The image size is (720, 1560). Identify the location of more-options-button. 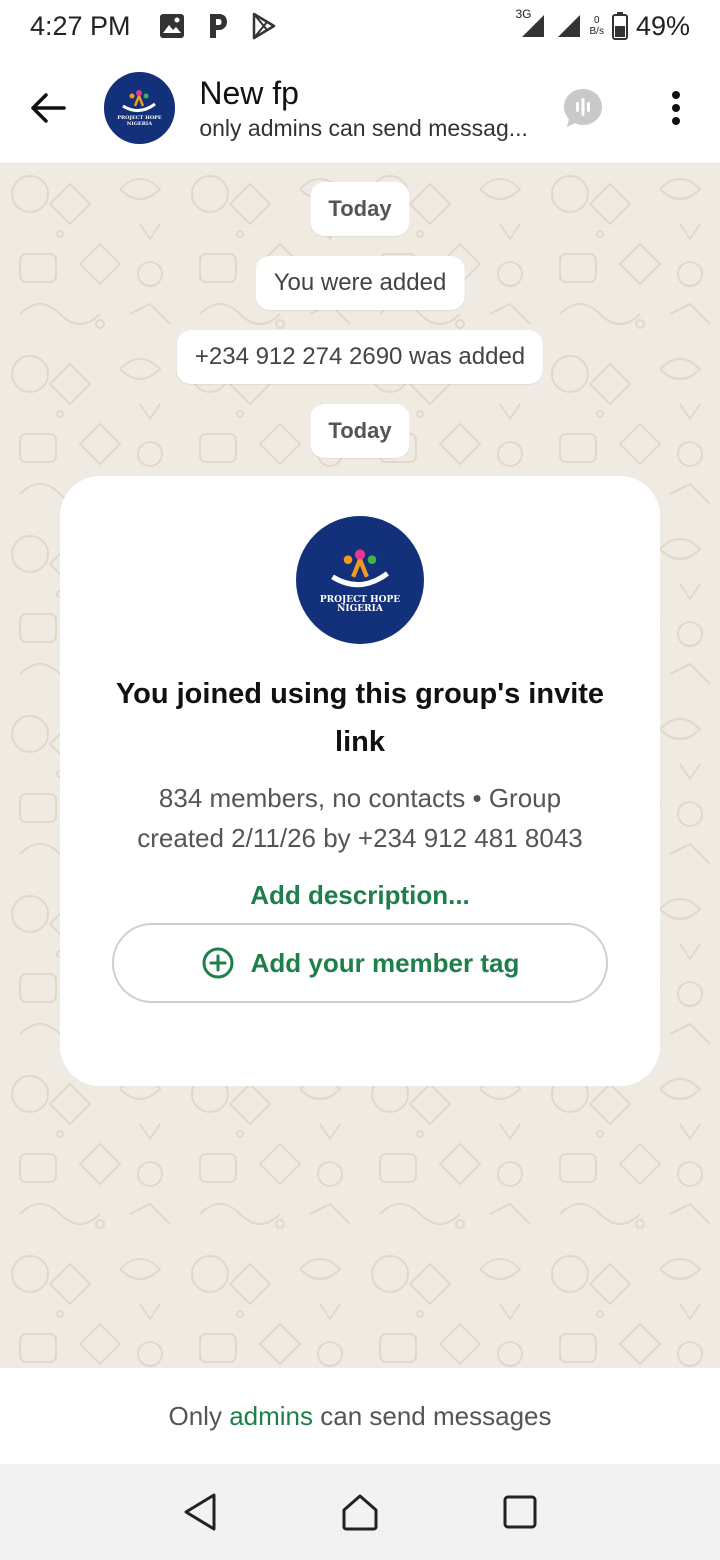
(676, 108).